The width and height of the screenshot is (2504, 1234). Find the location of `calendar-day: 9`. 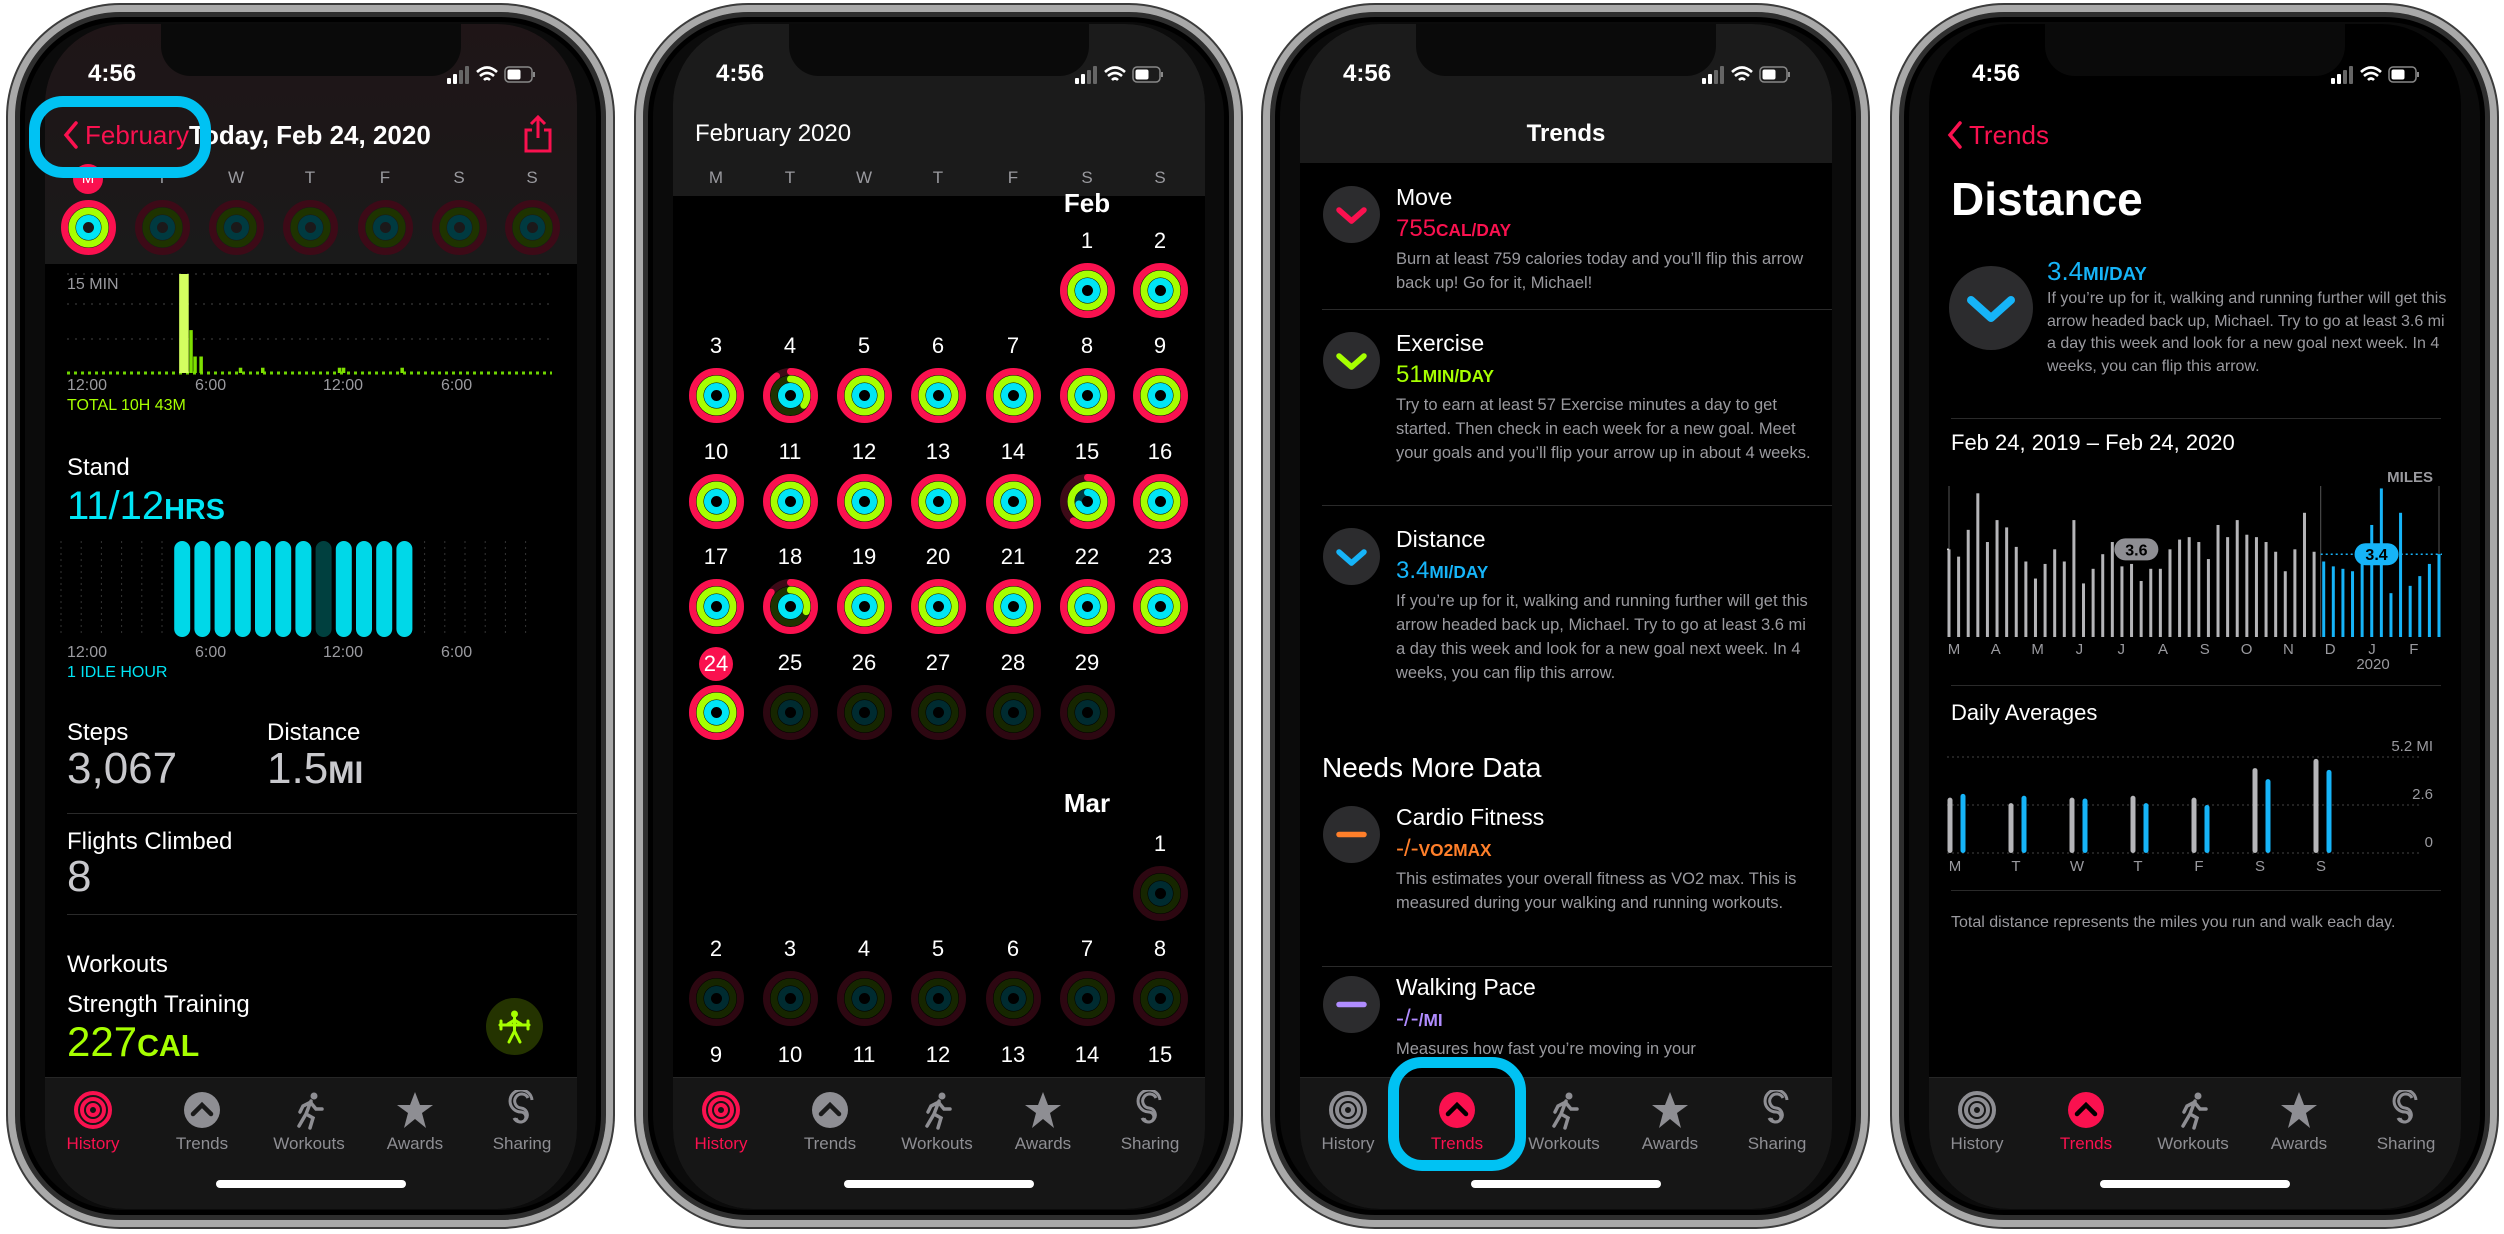

calendar-day: 9 is located at coordinates (1160, 346).